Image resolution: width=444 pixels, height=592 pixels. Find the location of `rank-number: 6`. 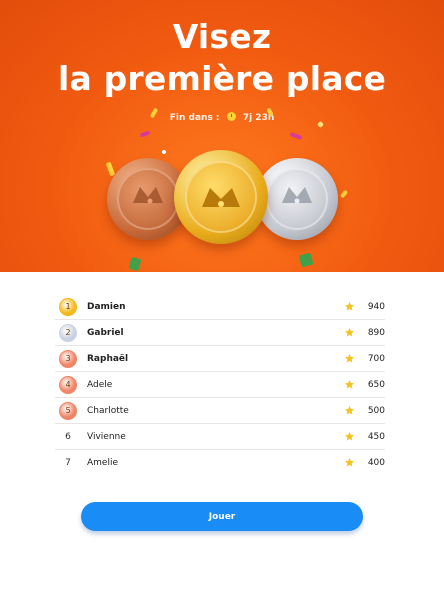

rank-number: 6 is located at coordinates (68, 436).